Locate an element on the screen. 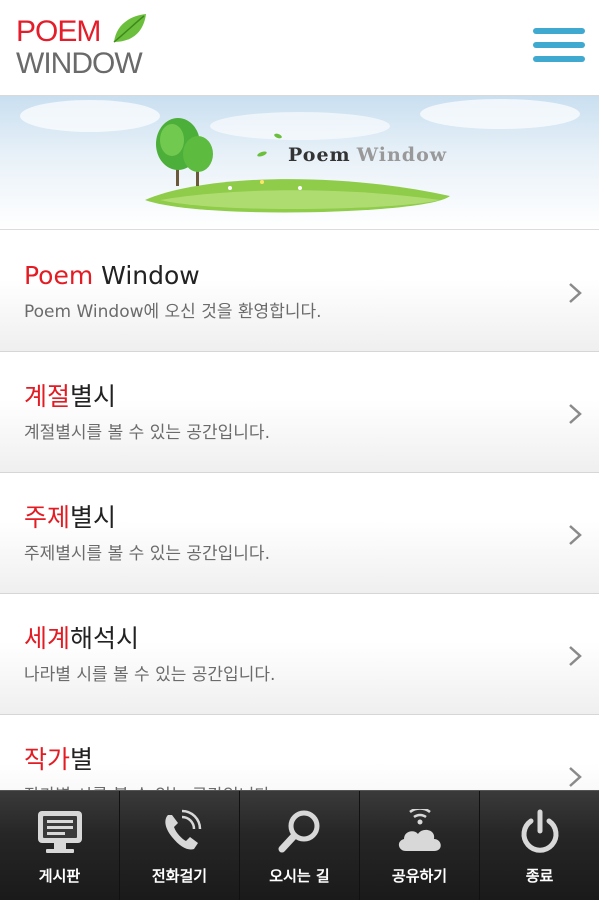 The image size is (599, 900). title-highlight: 작가 is located at coordinates (47, 759).